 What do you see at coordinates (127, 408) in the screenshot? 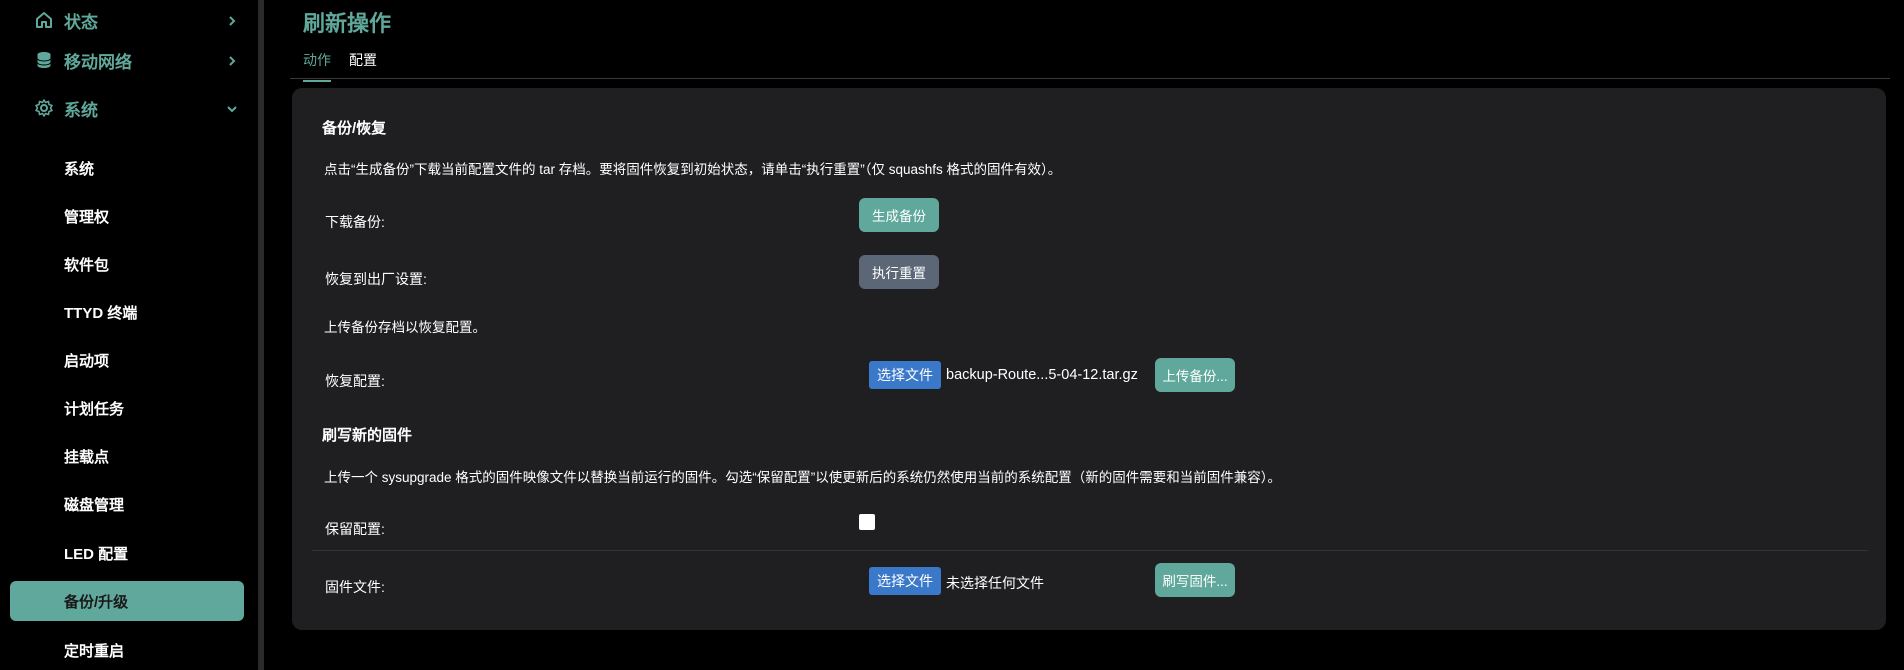
I see `sidebar-item-cron: 计划任务` at bounding box center [127, 408].